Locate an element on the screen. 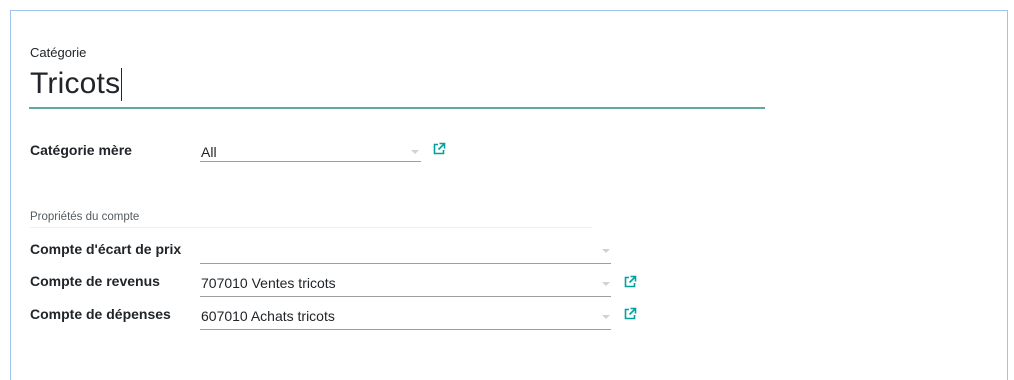 This screenshot has height=380, width=1014. text-cursor is located at coordinates (122, 84).